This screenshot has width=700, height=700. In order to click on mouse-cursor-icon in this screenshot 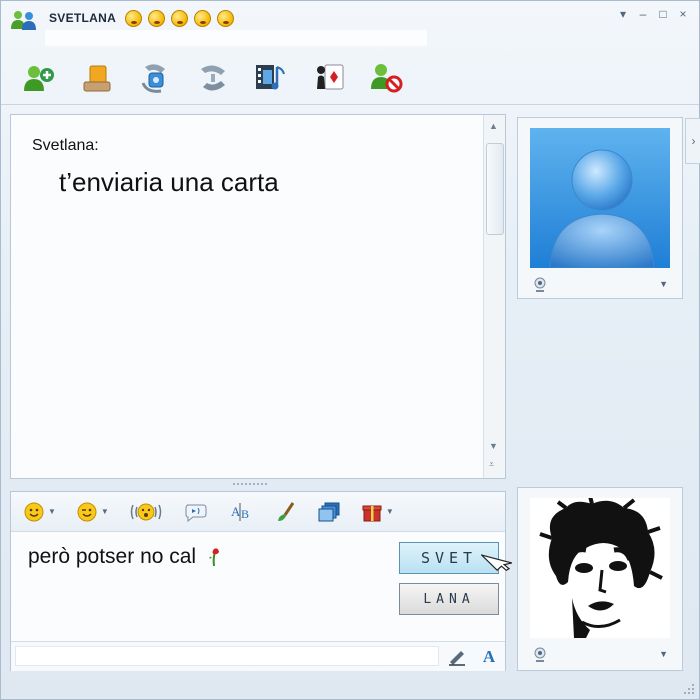, I will do `click(497, 562)`.